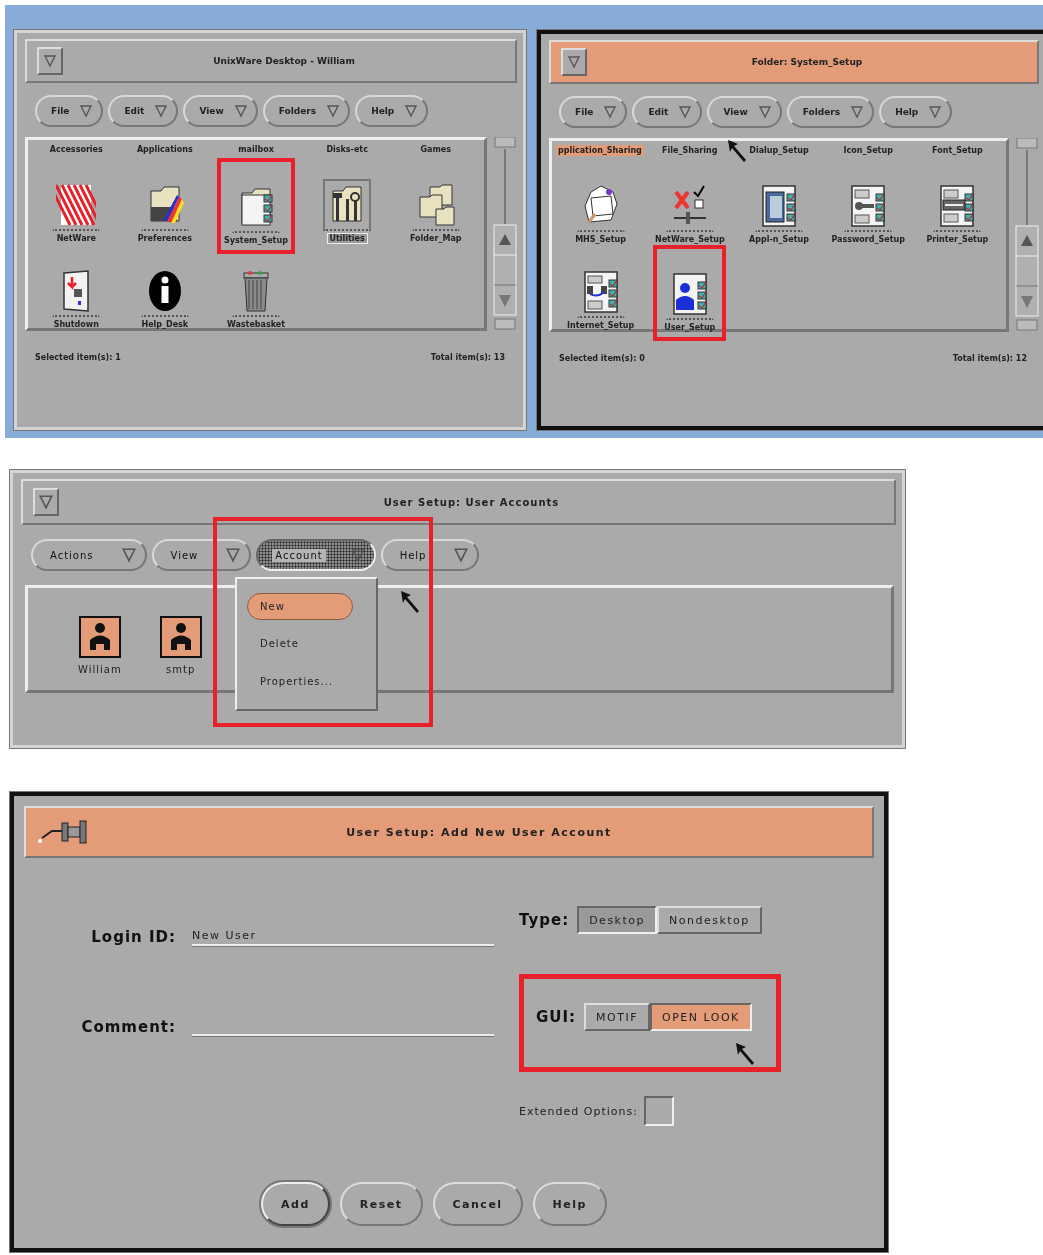 The image size is (1043, 1255). I want to click on checkbox-label: Extended Options:, so click(578, 1111).